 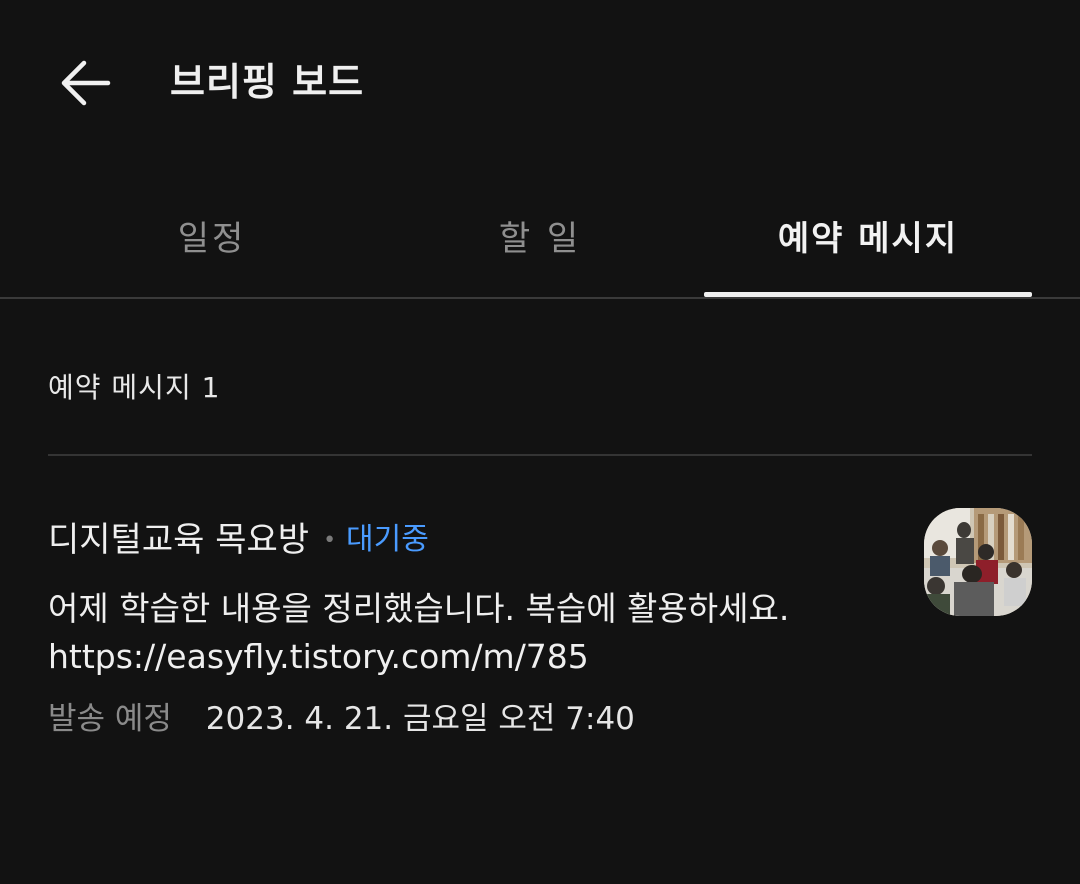 I want to click on tab-todo: 할 일, so click(x=540, y=235).